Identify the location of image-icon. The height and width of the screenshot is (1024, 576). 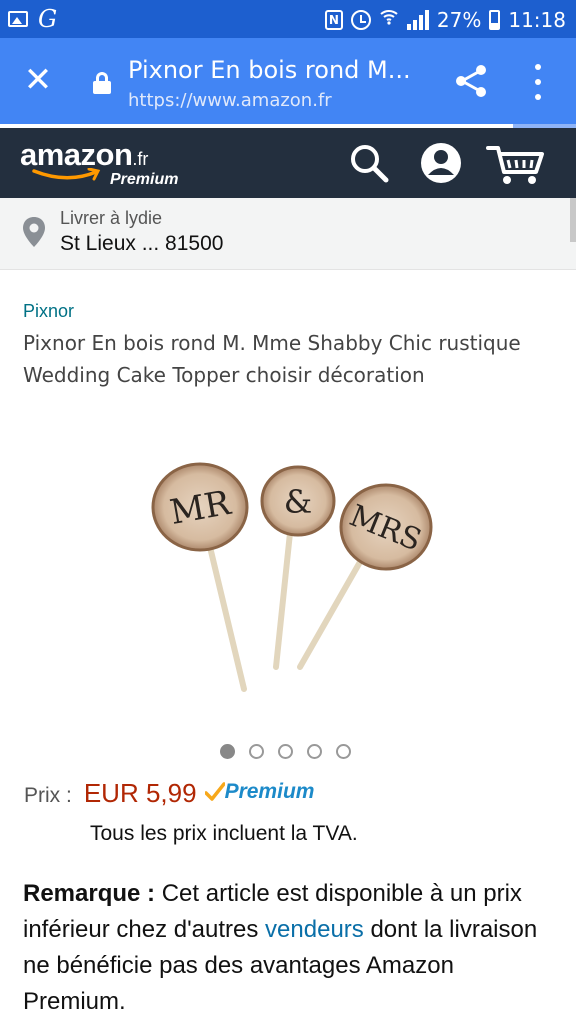
(18, 19).